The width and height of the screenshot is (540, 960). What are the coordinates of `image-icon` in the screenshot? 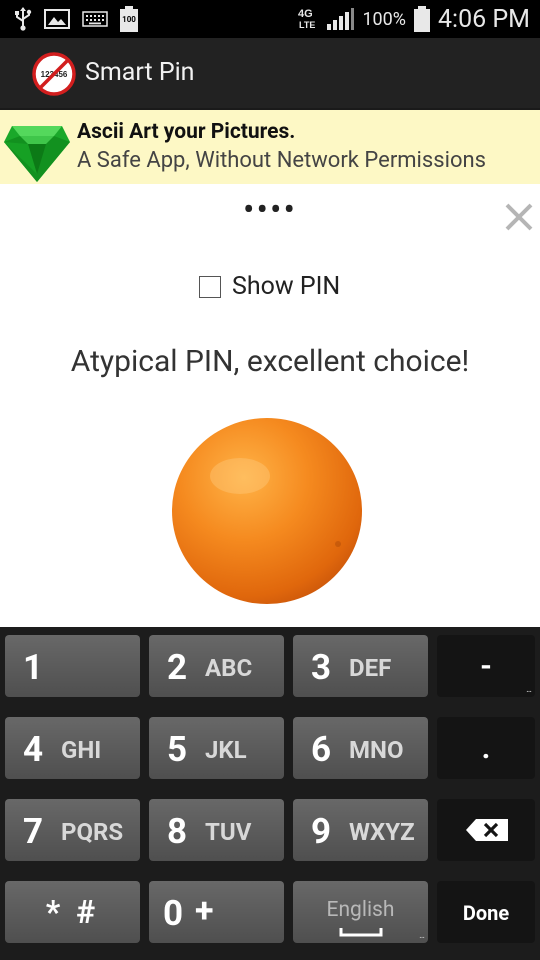 It's located at (57, 19).